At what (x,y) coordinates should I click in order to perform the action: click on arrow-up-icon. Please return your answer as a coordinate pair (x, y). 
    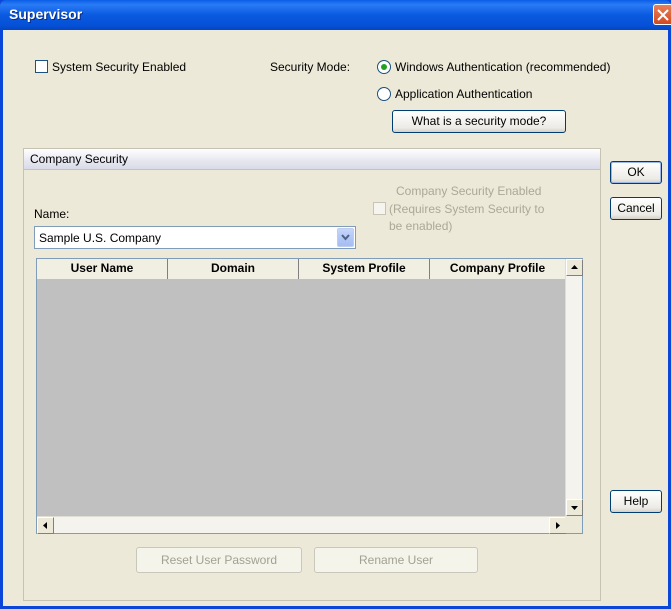
    Looking at the image, I should click on (574, 267).